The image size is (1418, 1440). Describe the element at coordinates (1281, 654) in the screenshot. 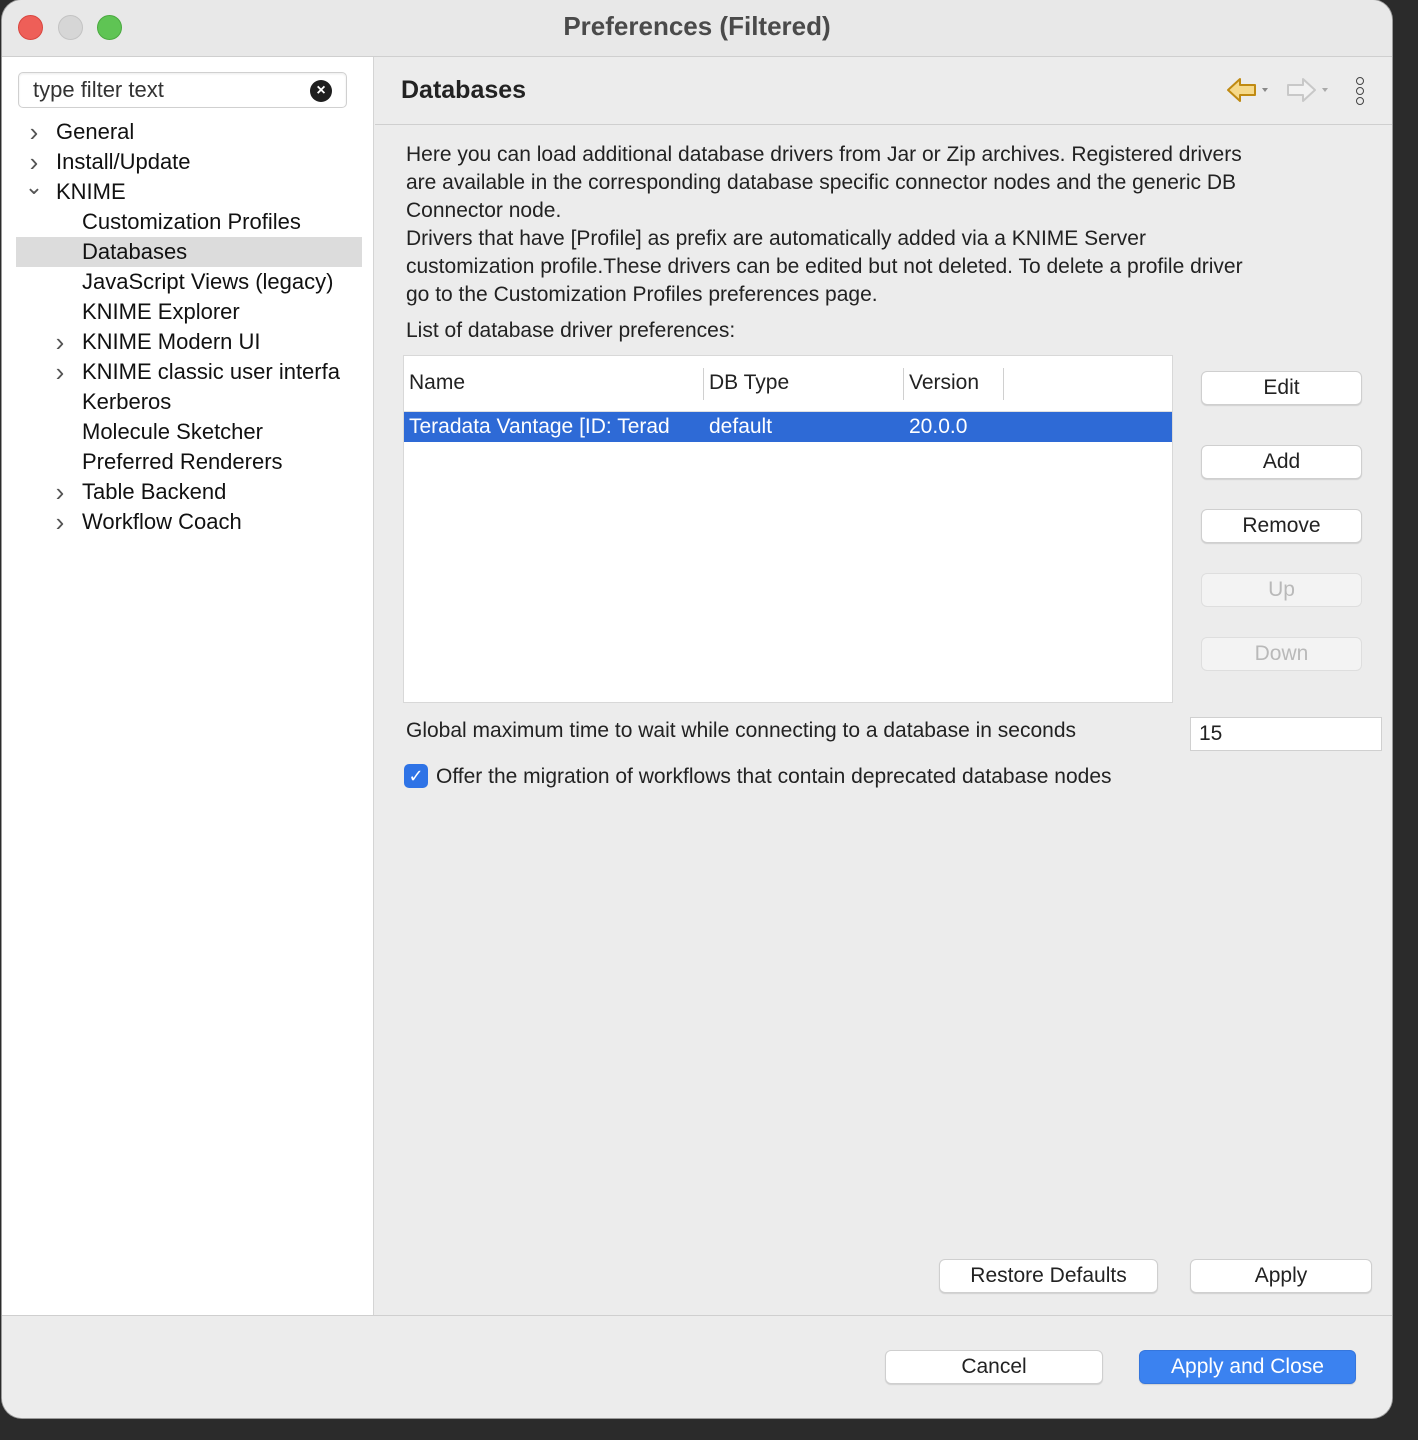

I see `down-button: Down` at that location.